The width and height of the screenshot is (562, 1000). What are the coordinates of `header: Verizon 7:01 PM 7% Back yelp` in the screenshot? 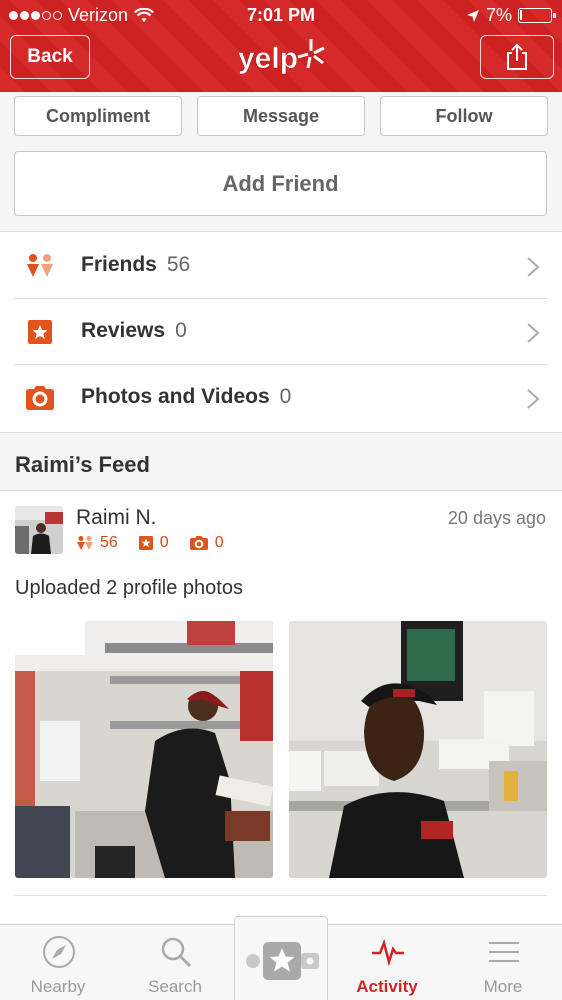 It's located at (281, 46).